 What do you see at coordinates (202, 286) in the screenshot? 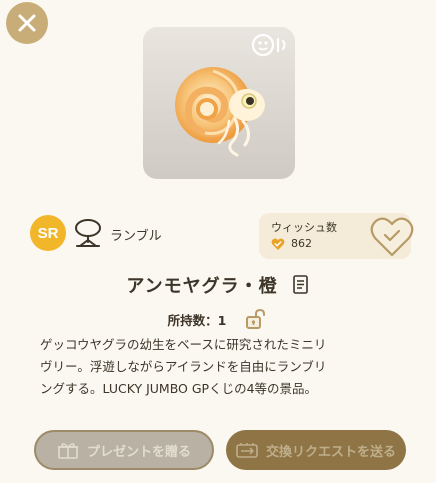
I see `item-title: アンモヤグラ・橙` at bounding box center [202, 286].